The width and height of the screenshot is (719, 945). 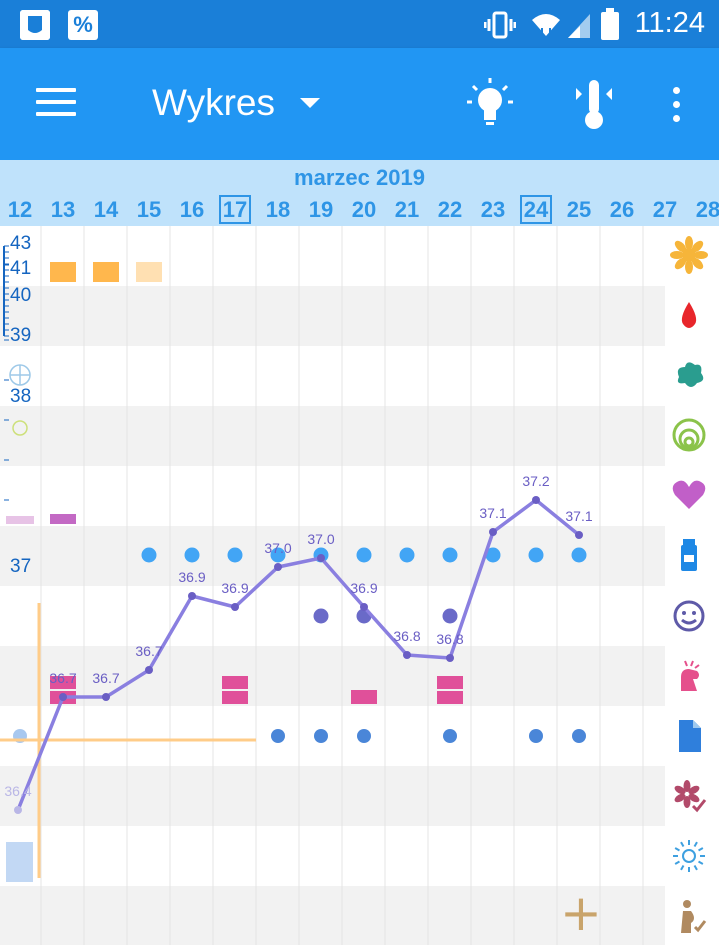 I want to click on status-bar: % 11:24, so click(x=359, y=24).